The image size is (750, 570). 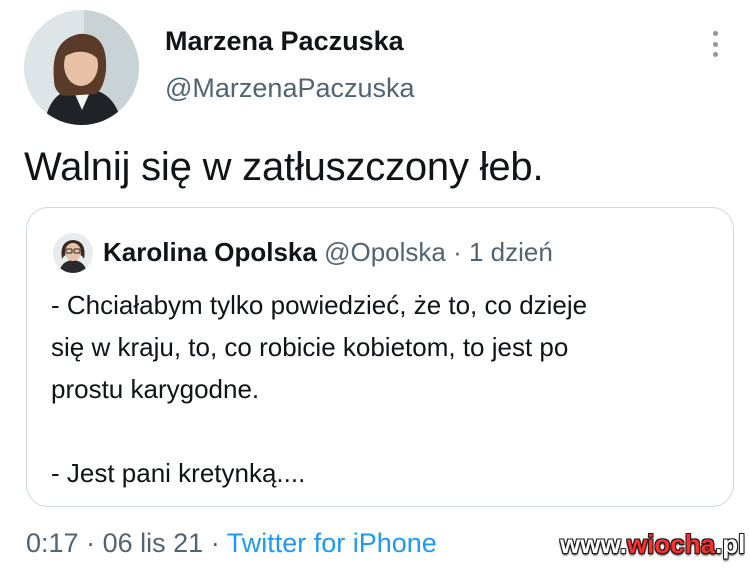 I want to click on quoted-author-name: Karolina Opolska, so click(x=210, y=252).